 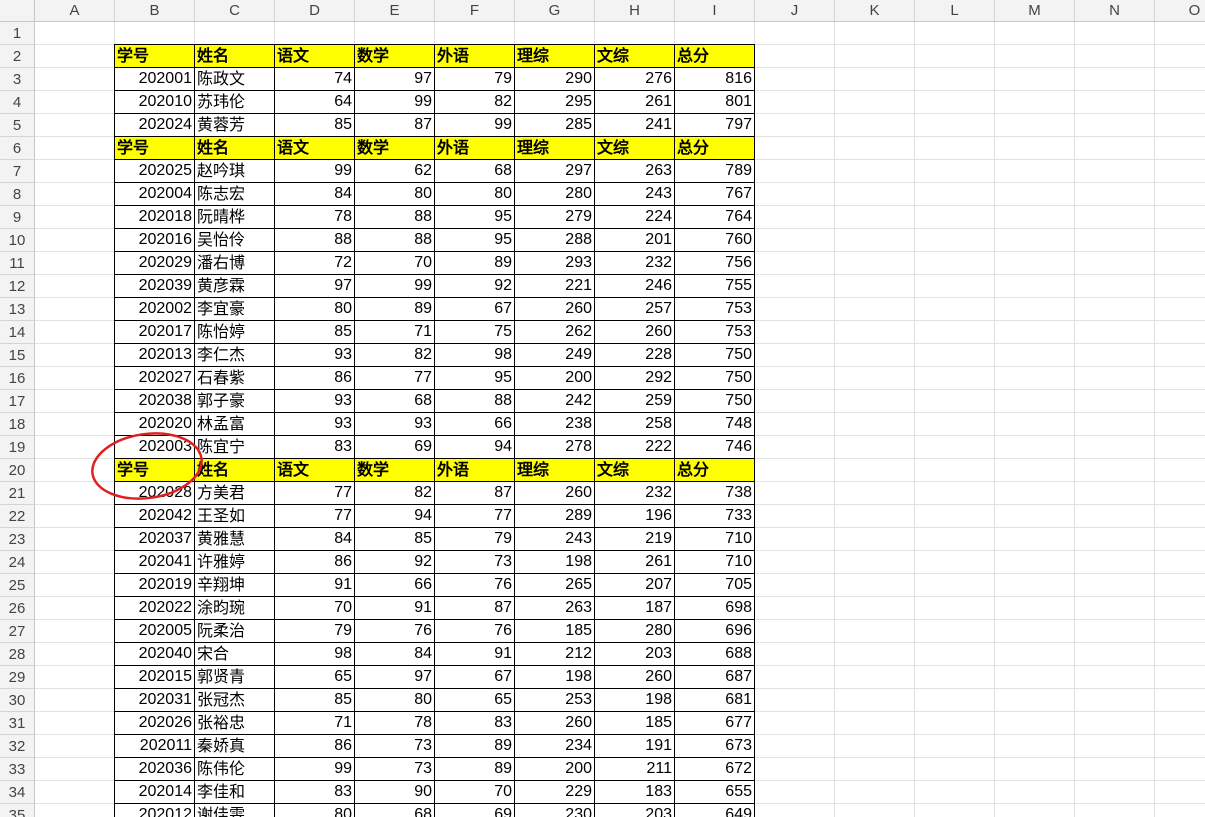 I want to click on number-cell: 185, so click(x=555, y=631).